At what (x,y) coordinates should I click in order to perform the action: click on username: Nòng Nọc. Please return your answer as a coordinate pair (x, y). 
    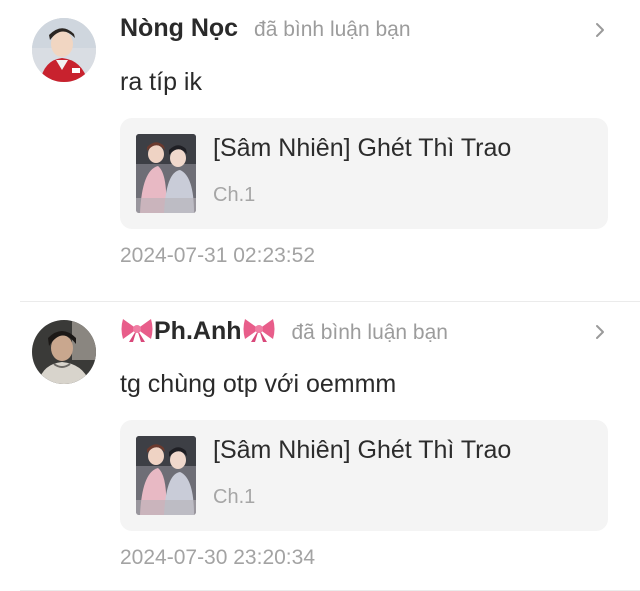
    Looking at the image, I should click on (179, 28).